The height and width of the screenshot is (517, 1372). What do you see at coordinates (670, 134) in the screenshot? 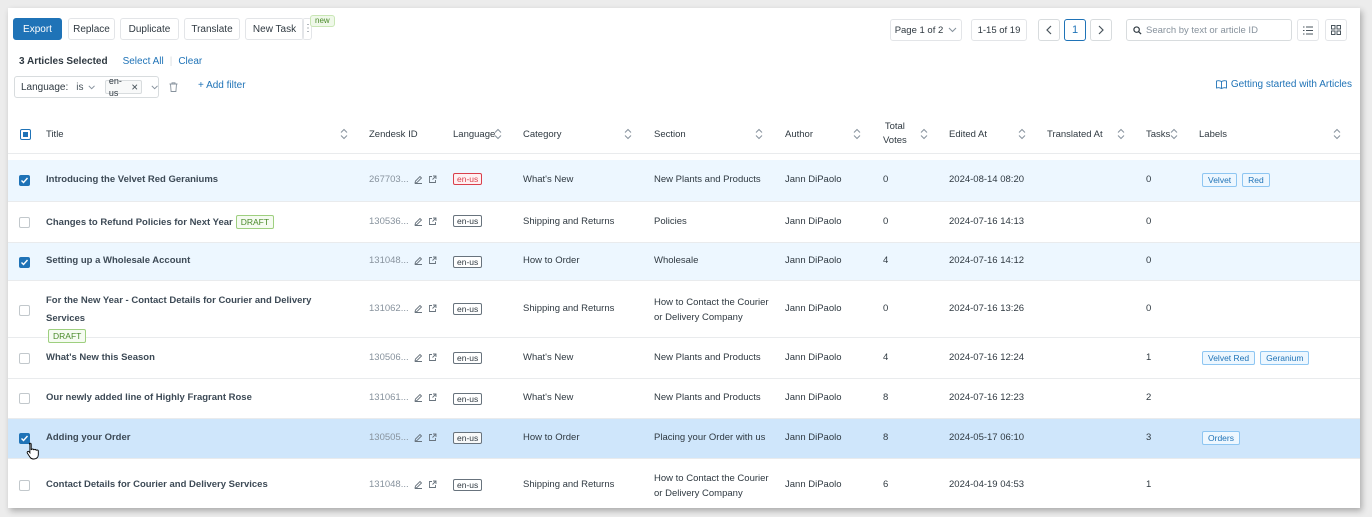
I see `column-section: Section` at bounding box center [670, 134].